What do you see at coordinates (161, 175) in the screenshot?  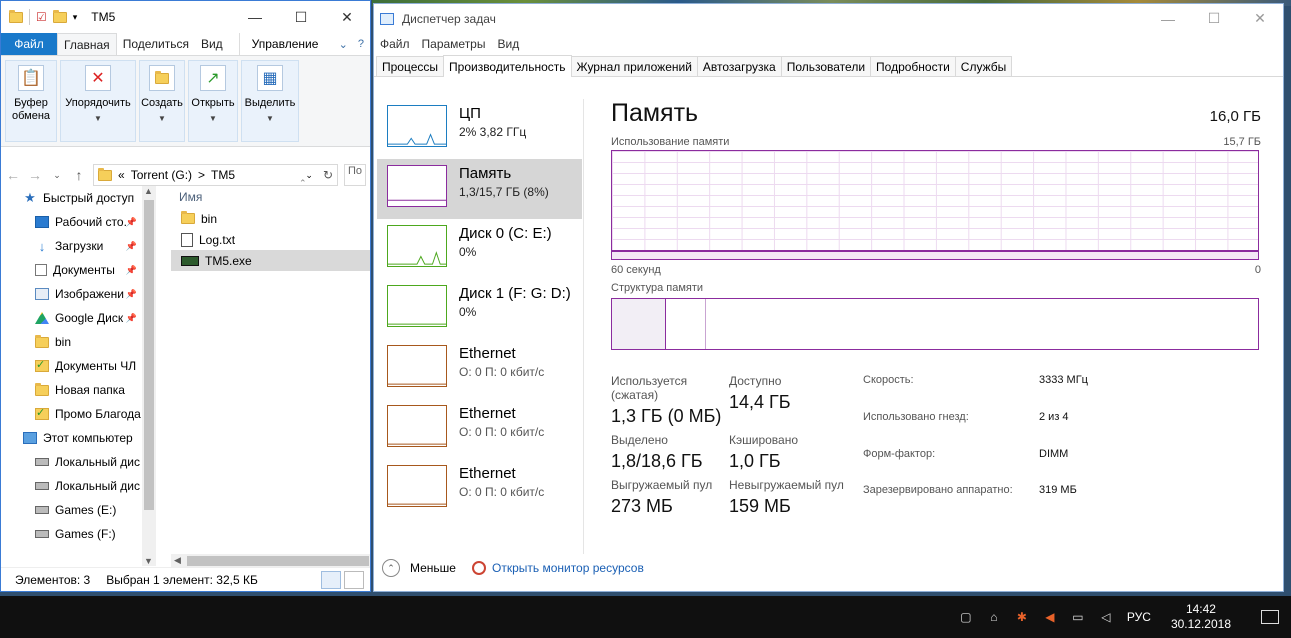 I see `breadcrumb-drive: Torrent (G:)` at bounding box center [161, 175].